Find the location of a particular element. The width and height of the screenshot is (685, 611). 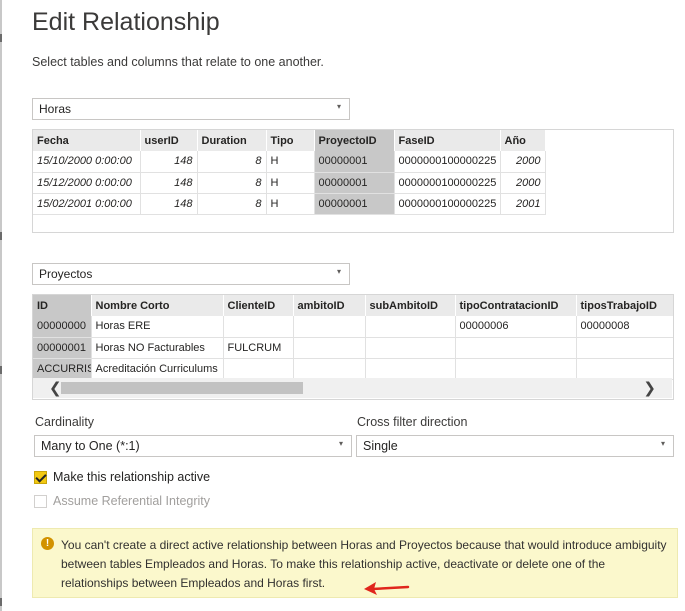

scroll-left-icon: ❮ is located at coordinates (55, 388).